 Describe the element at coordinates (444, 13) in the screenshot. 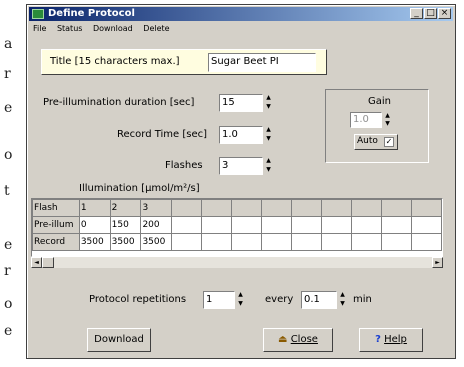

I see `close-window-button: ×` at that location.